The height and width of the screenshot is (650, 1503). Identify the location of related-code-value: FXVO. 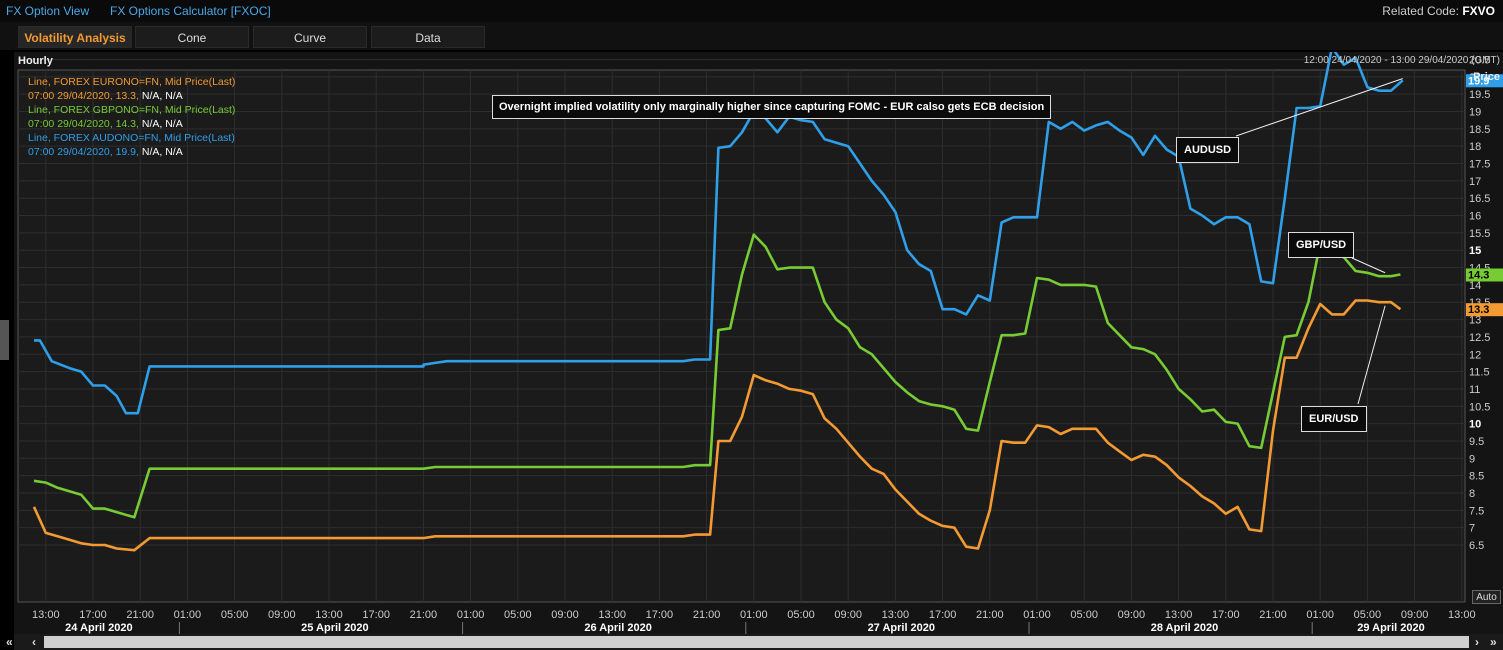
(1478, 11).